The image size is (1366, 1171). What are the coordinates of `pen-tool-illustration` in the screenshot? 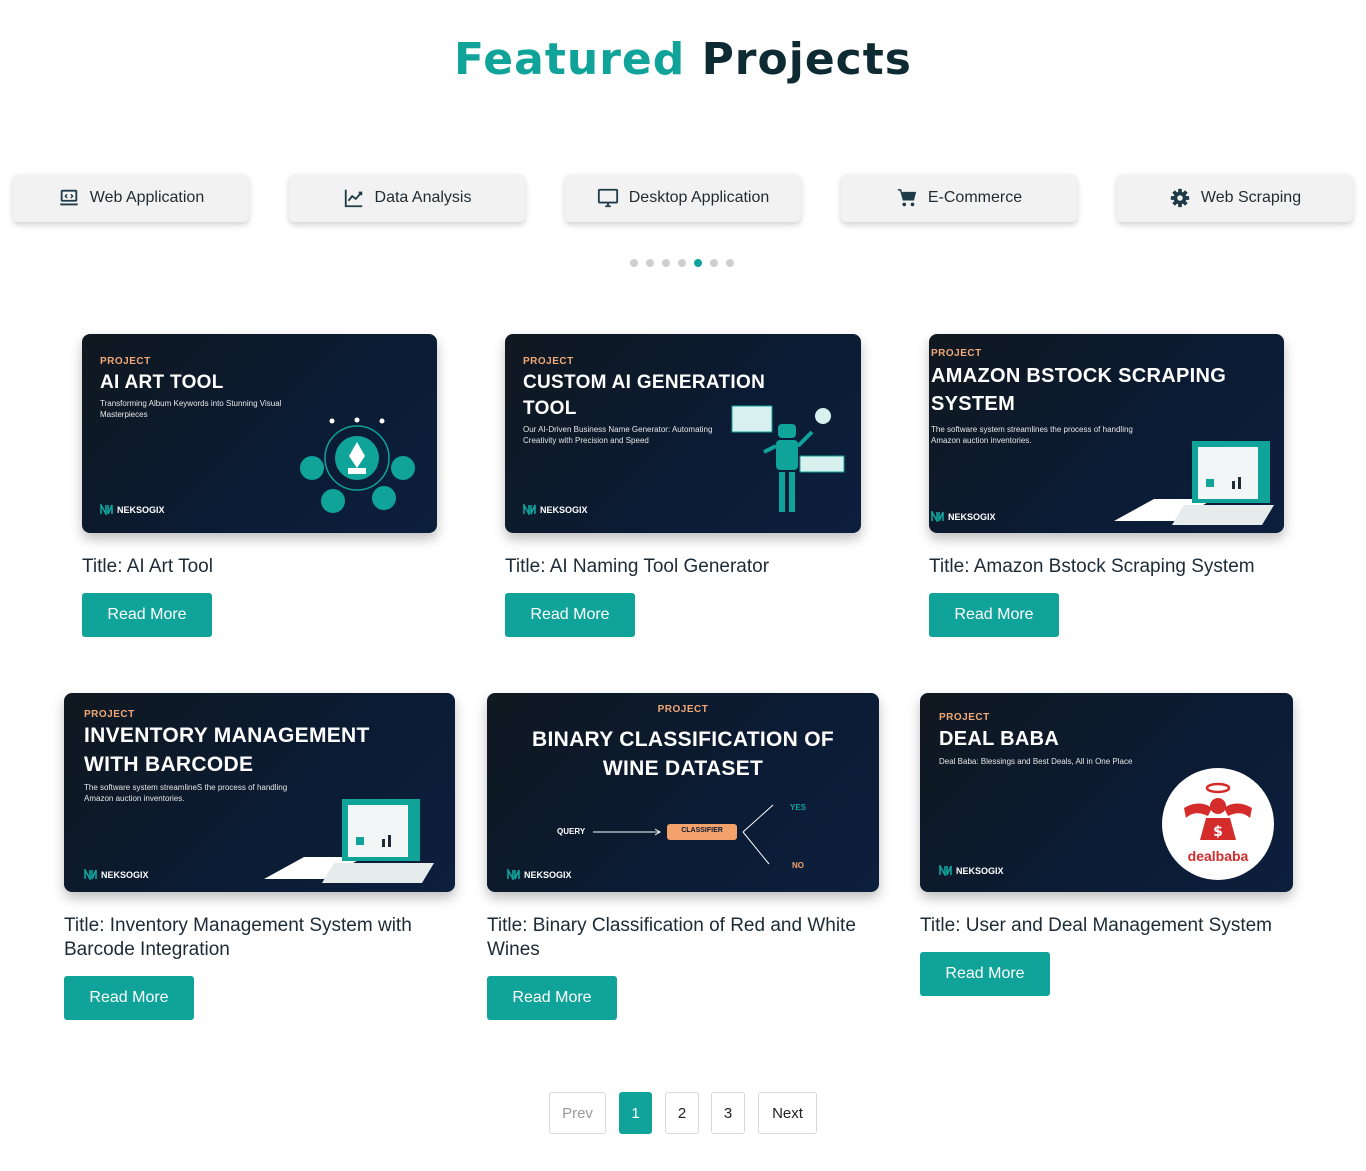 It's located at (357, 465).